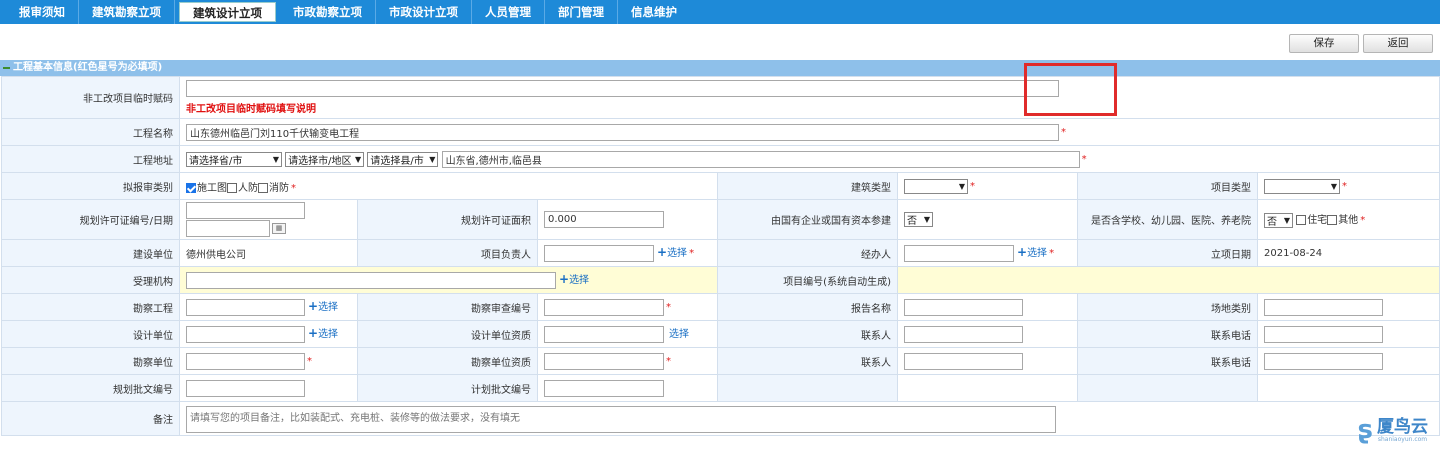 The width and height of the screenshot is (1440, 455). What do you see at coordinates (720, 388) in the screenshot?
I see `row-plan-docs: 规划批文编号 计划批文编号` at bounding box center [720, 388].